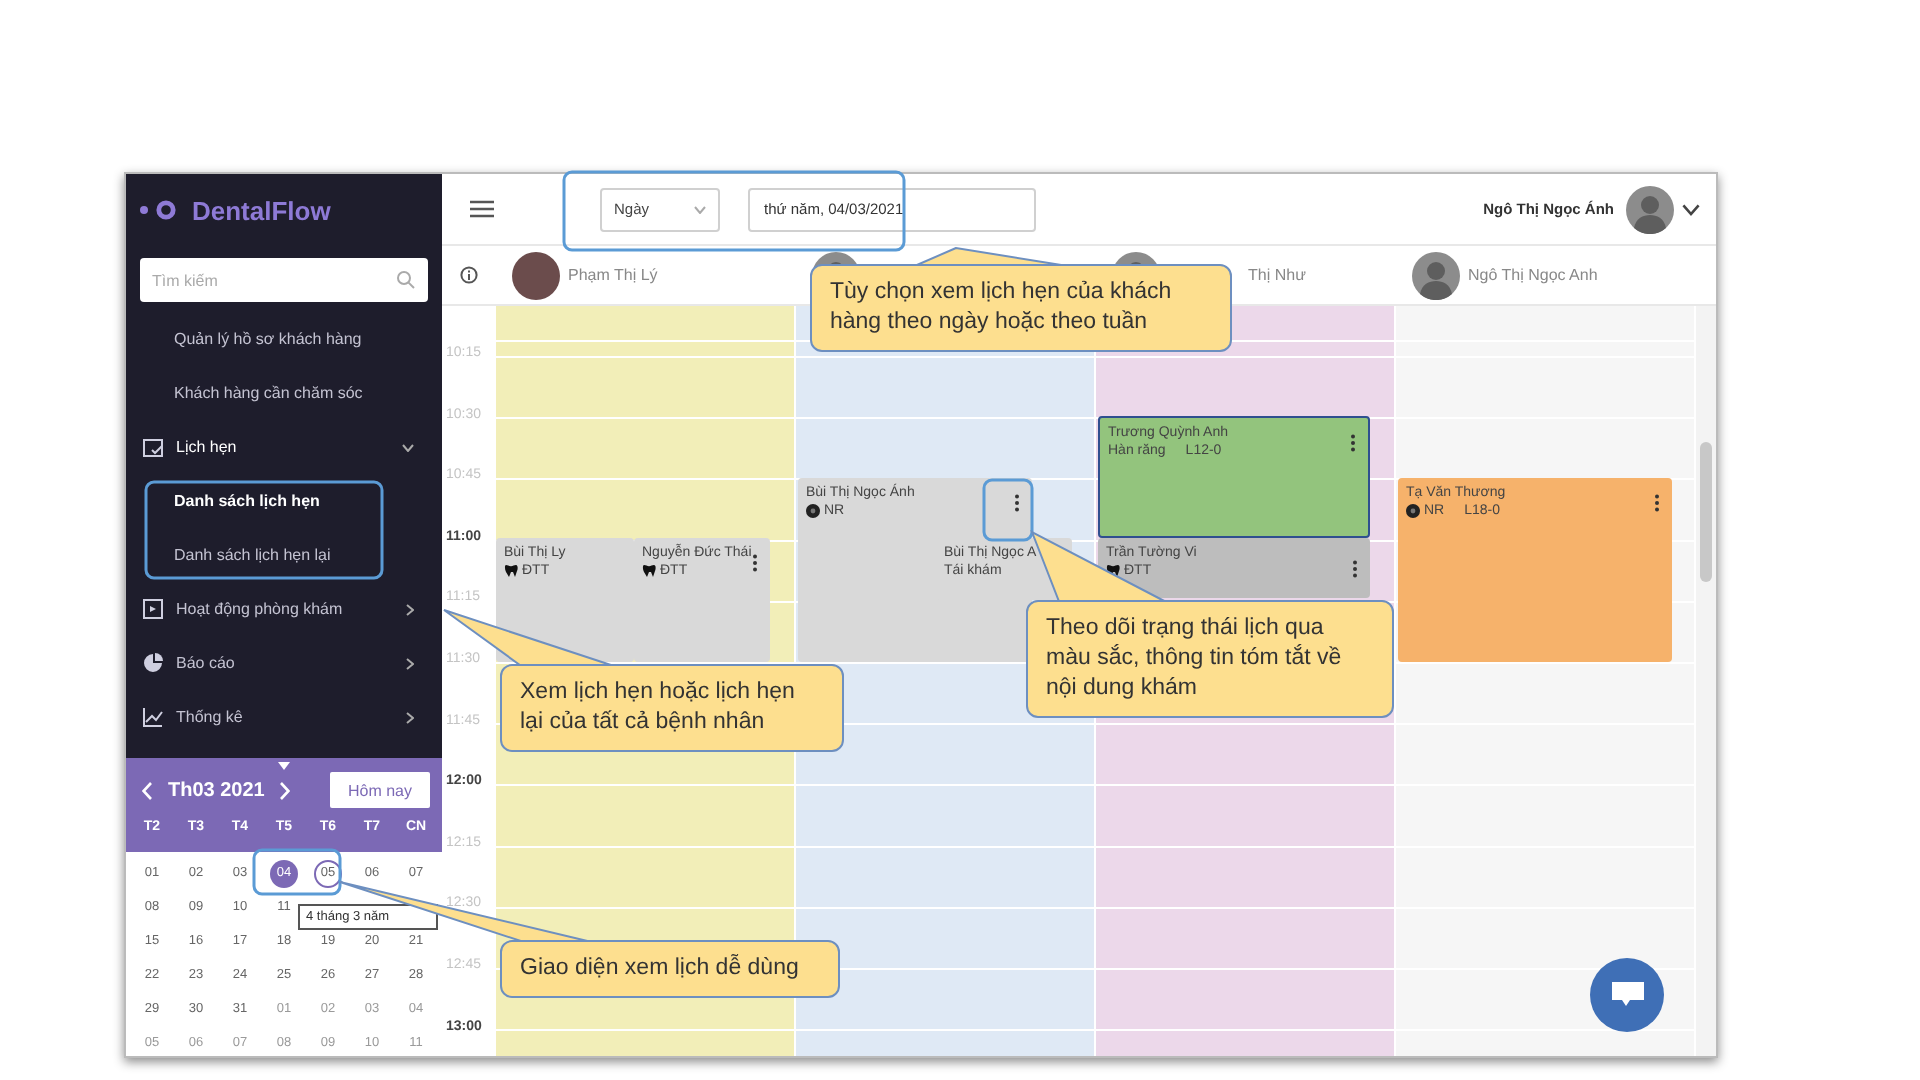  Describe the element at coordinates (216, 790) in the screenshot. I see `calendar-month: Th03 2021` at that location.